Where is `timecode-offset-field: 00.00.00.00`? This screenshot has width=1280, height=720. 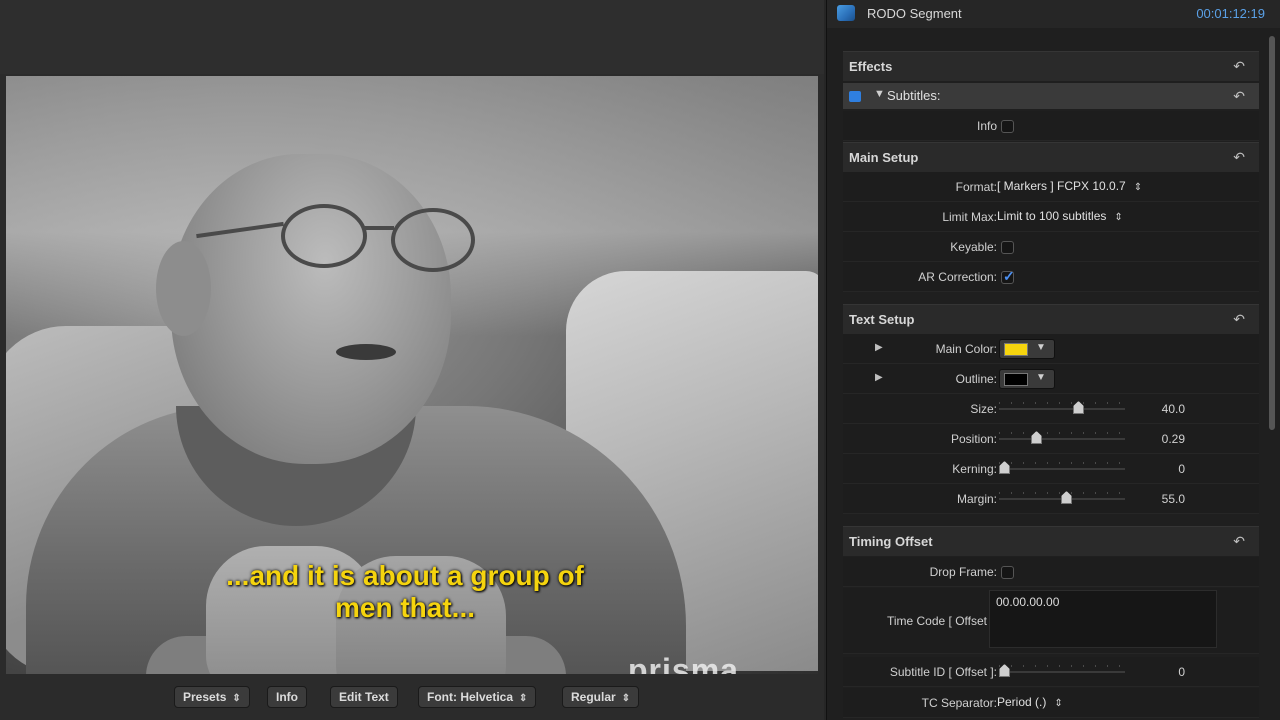 timecode-offset-field: 00.00.00.00 is located at coordinates (1103, 619).